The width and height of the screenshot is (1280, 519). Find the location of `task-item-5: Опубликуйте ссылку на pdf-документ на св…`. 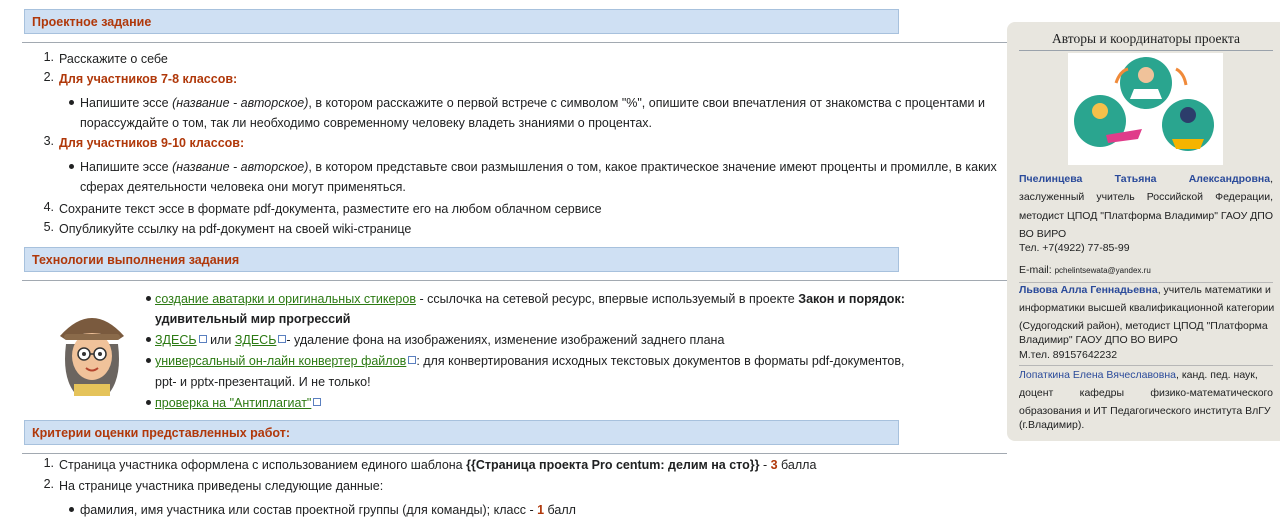

task-item-5: Опубликуйте ссылку на pdf-документ на св… is located at coordinates (235, 229).